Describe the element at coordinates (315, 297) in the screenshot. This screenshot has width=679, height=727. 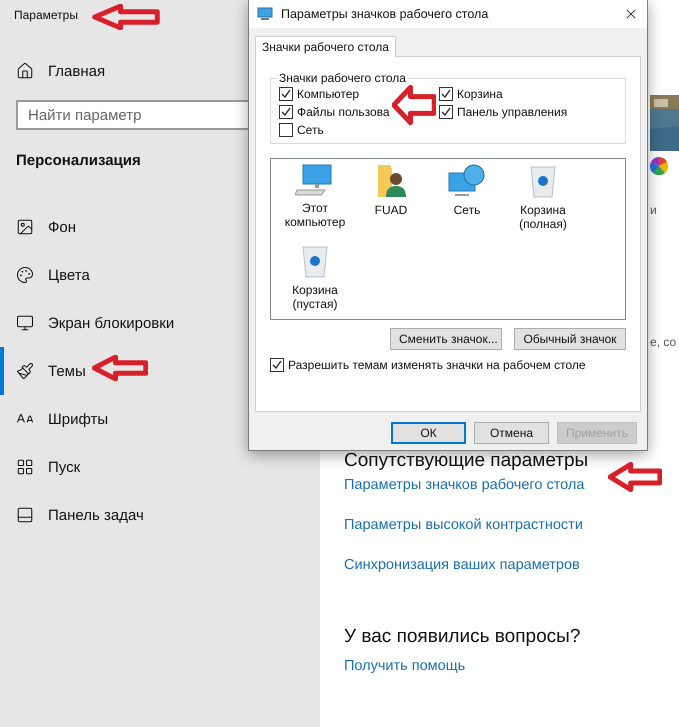
I see `icon-label: Корзина (пустая)` at that location.